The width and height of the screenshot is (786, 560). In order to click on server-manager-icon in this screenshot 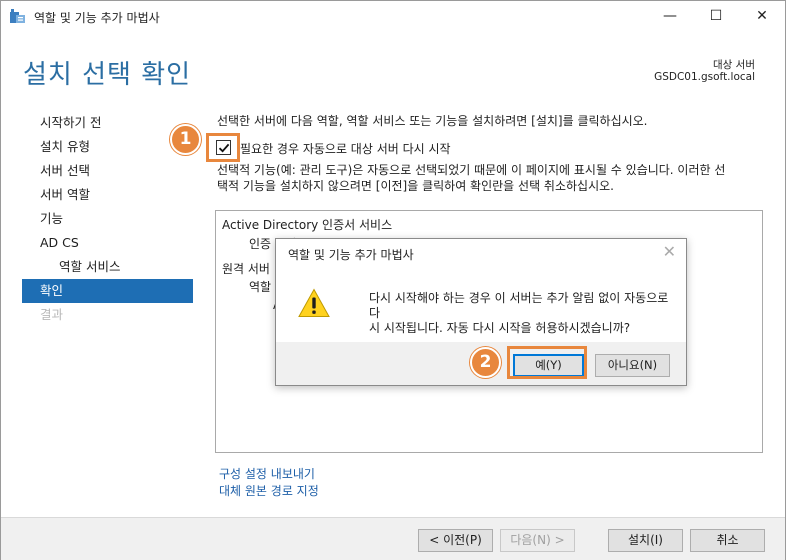, I will do `click(17, 16)`.